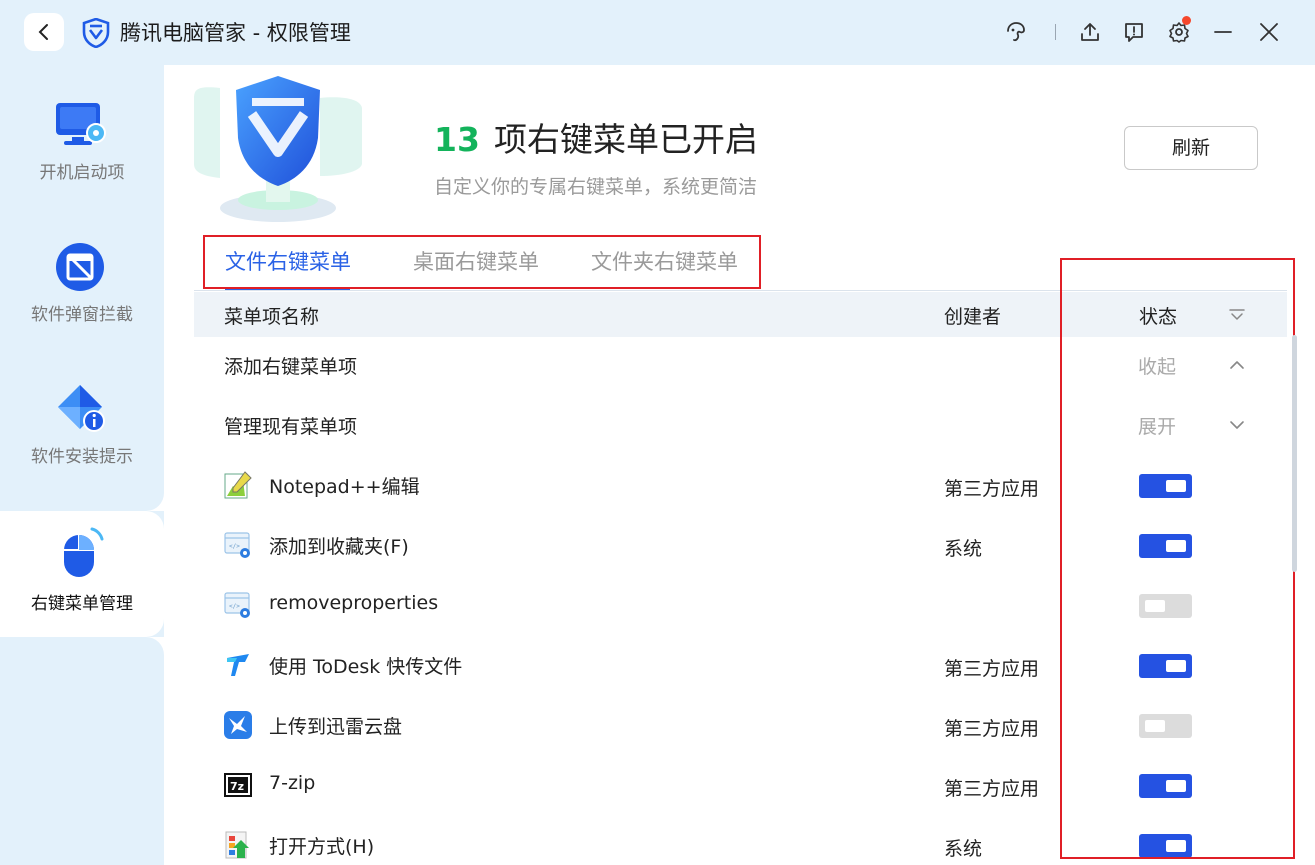  Describe the element at coordinates (1191, 148) in the screenshot. I see `refresh-button: 刷新` at that location.